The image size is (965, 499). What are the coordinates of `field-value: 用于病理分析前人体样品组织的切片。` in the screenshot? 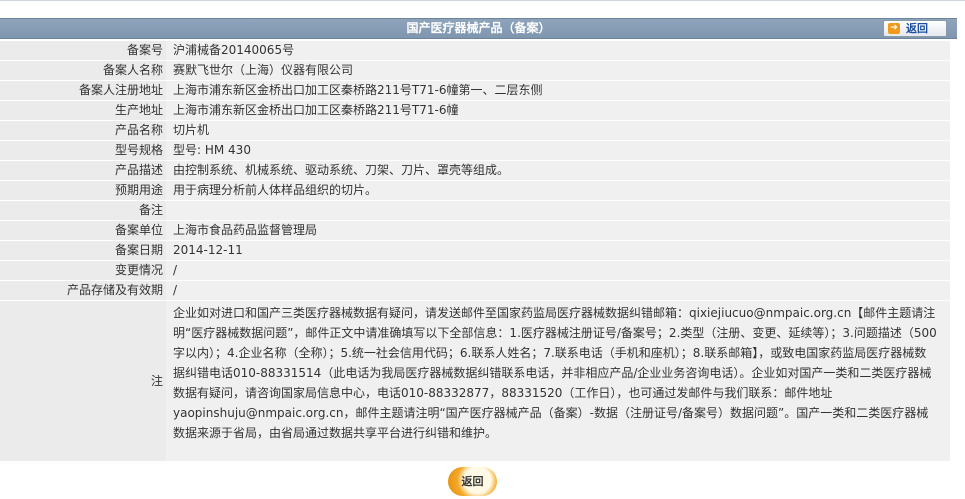 It's located at (558, 190).